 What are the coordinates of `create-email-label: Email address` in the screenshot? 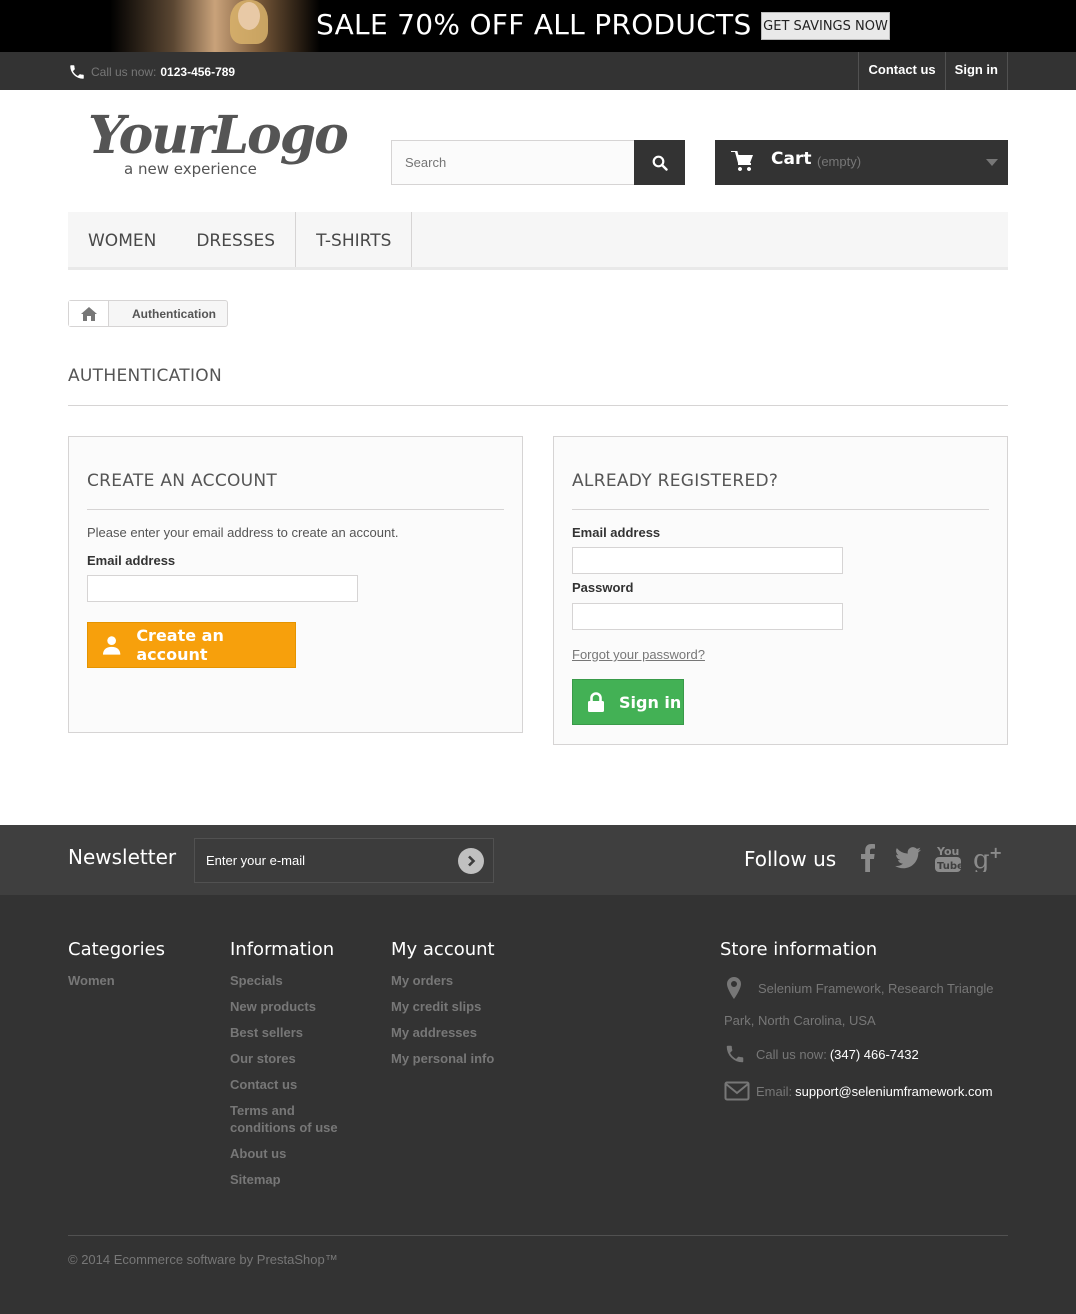 It's located at (131, 560).